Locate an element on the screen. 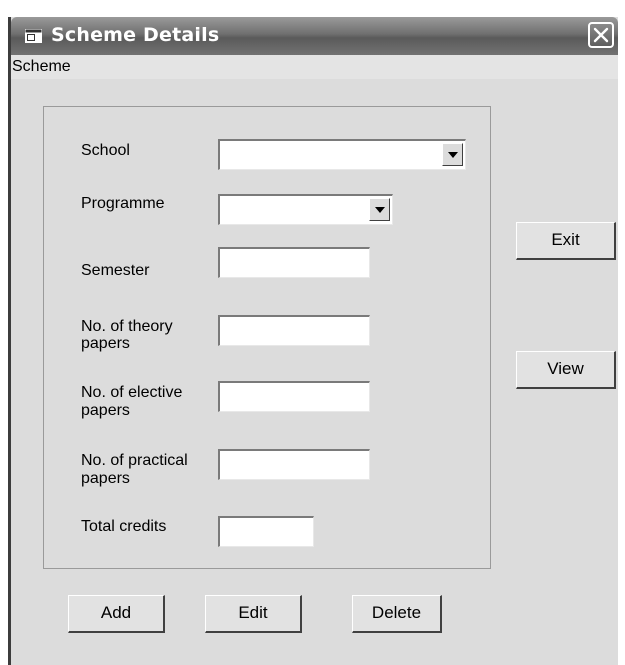 The height and width of the screenshot is (665, 625). practical-papers-label-line2: papers is located at coordinates (105, 478).